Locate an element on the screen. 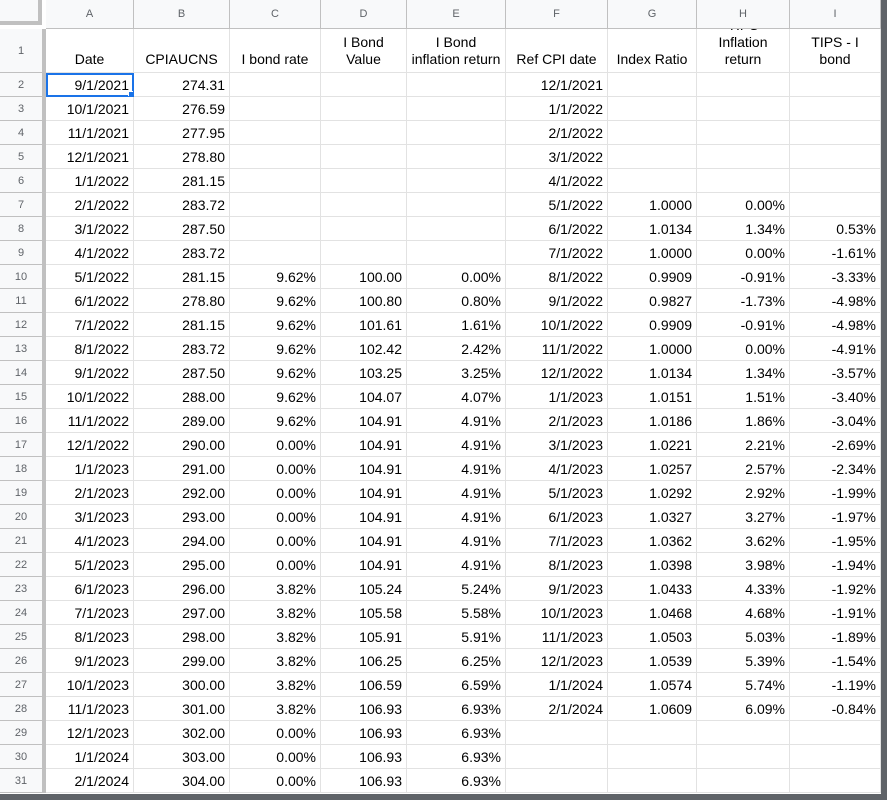 This screenshot has height=800, width=887. cell-a18: 1/1/2023 is located at coordinates (90, 469).